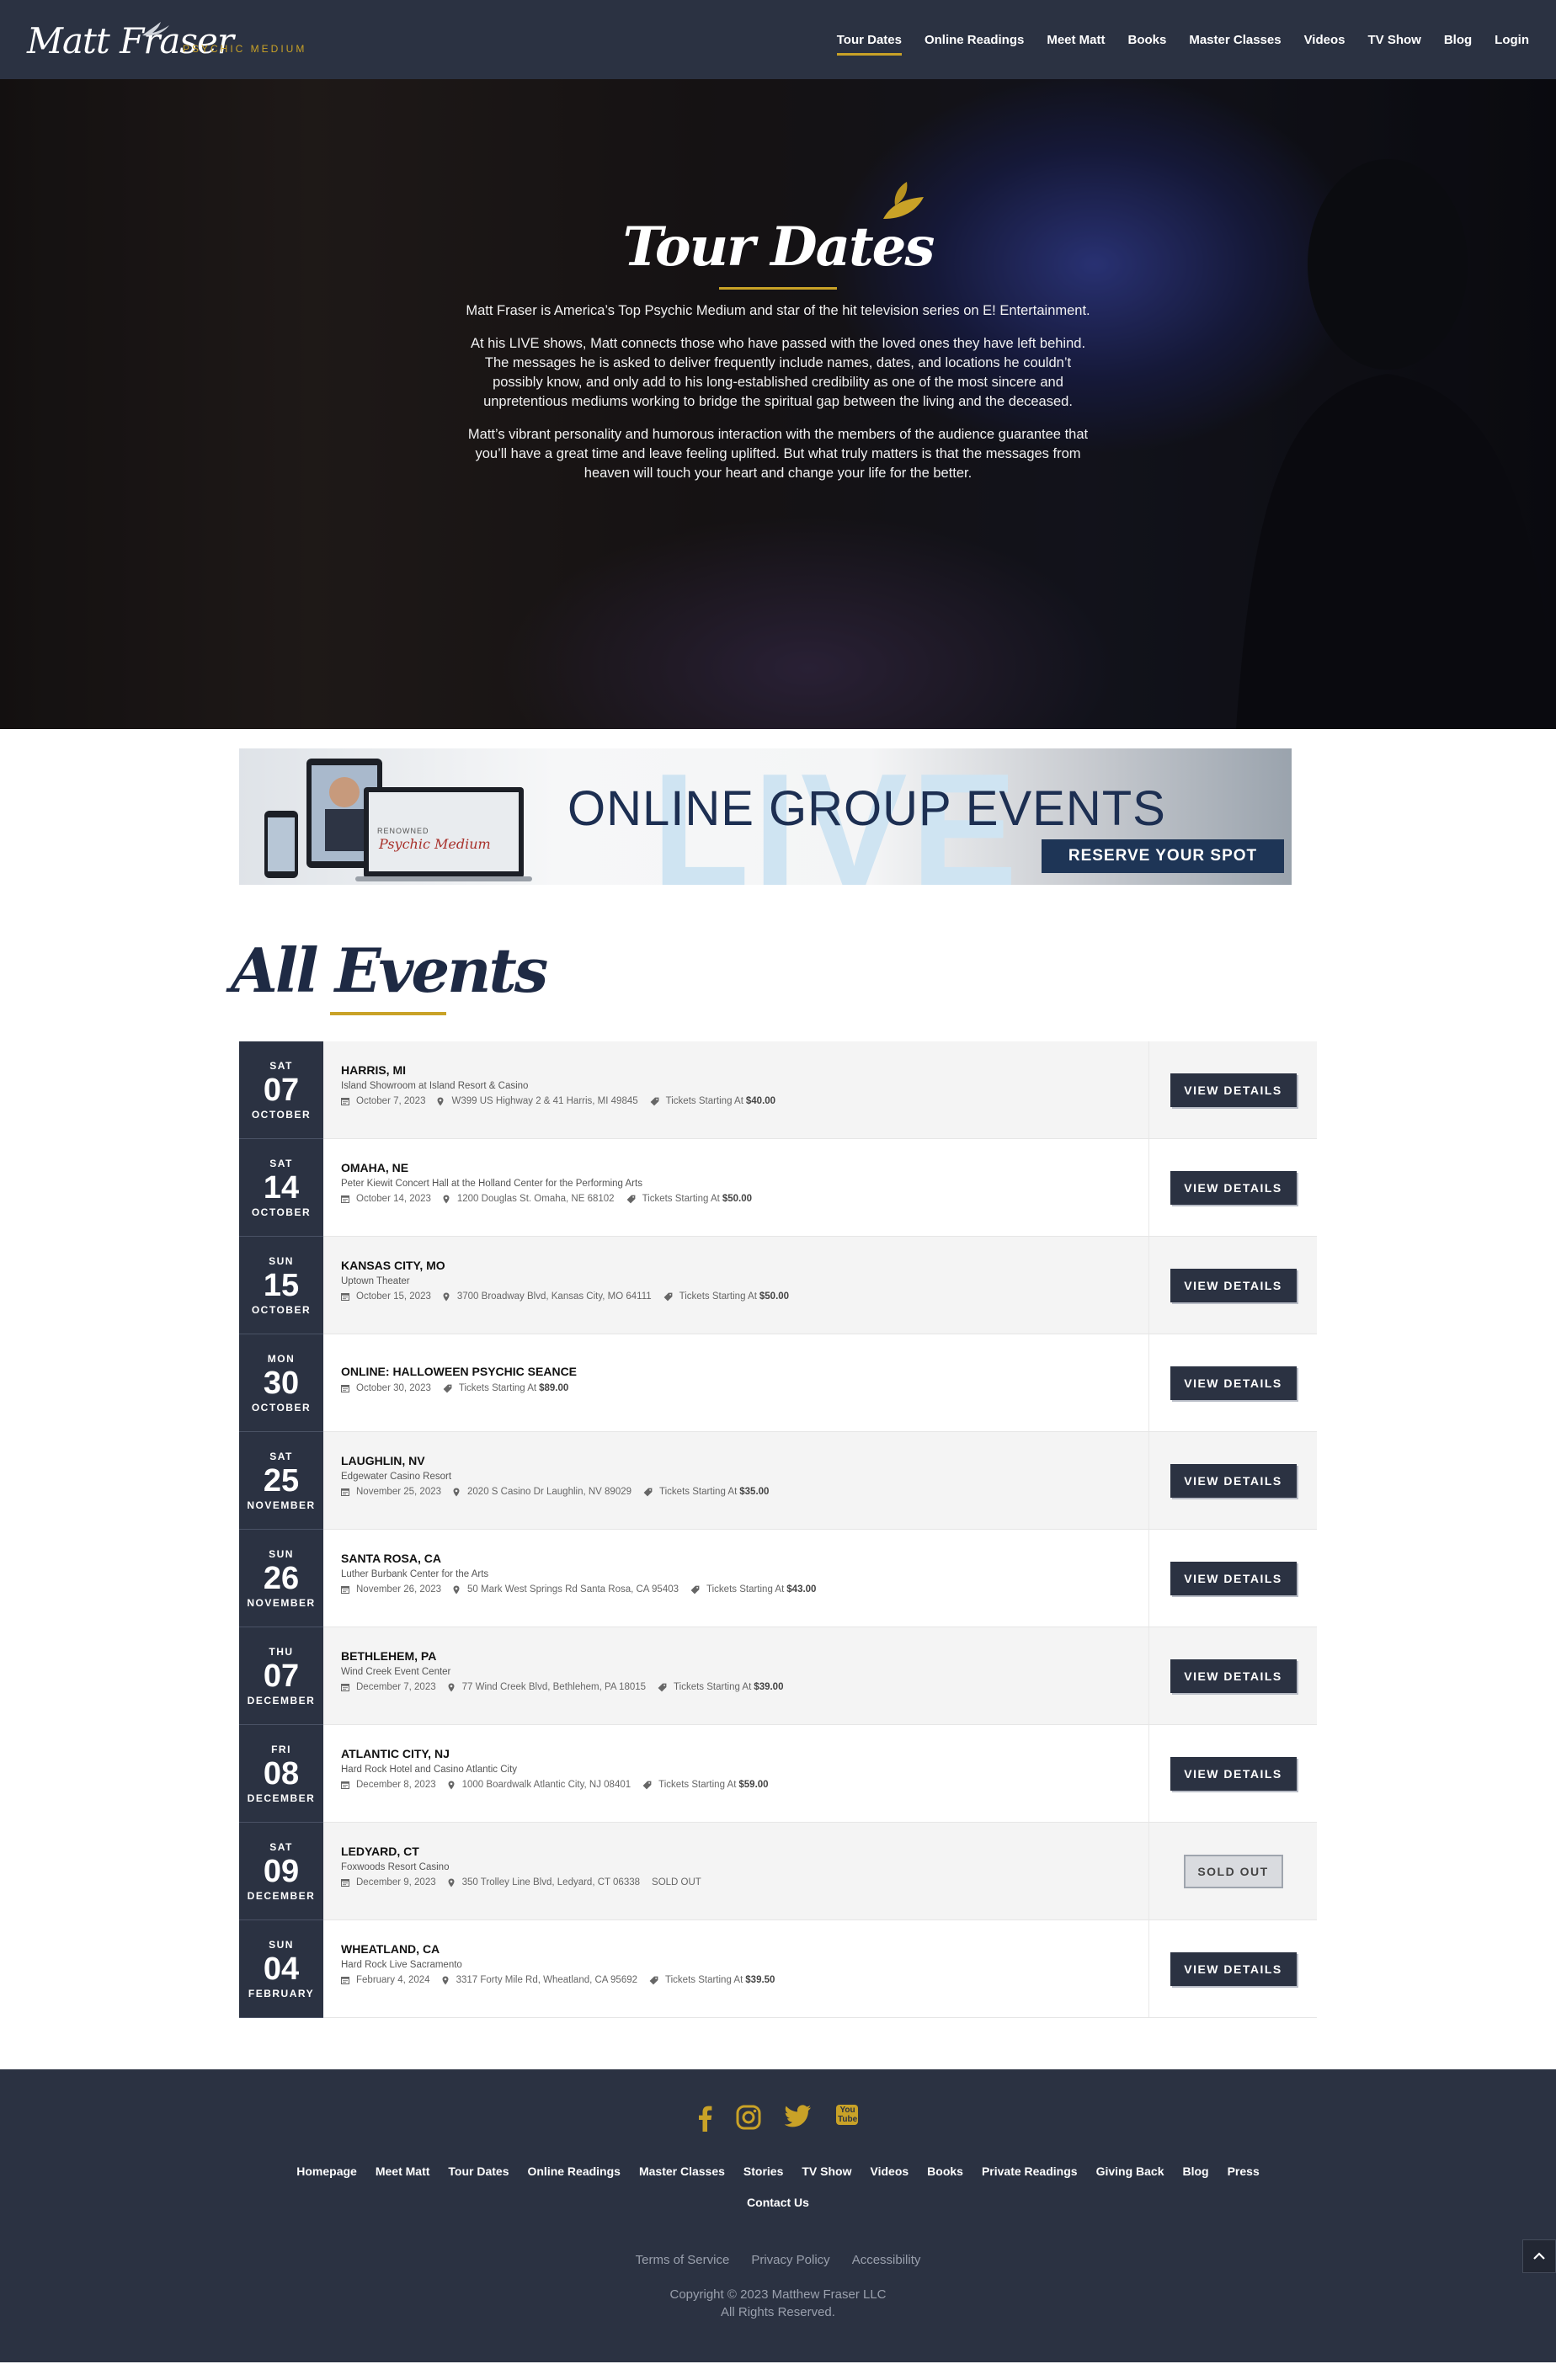 The width and height of the screenshot is (1556, 2380). I want to click on footer-link-giving-back: Giving Back, so click(1130, 2171).